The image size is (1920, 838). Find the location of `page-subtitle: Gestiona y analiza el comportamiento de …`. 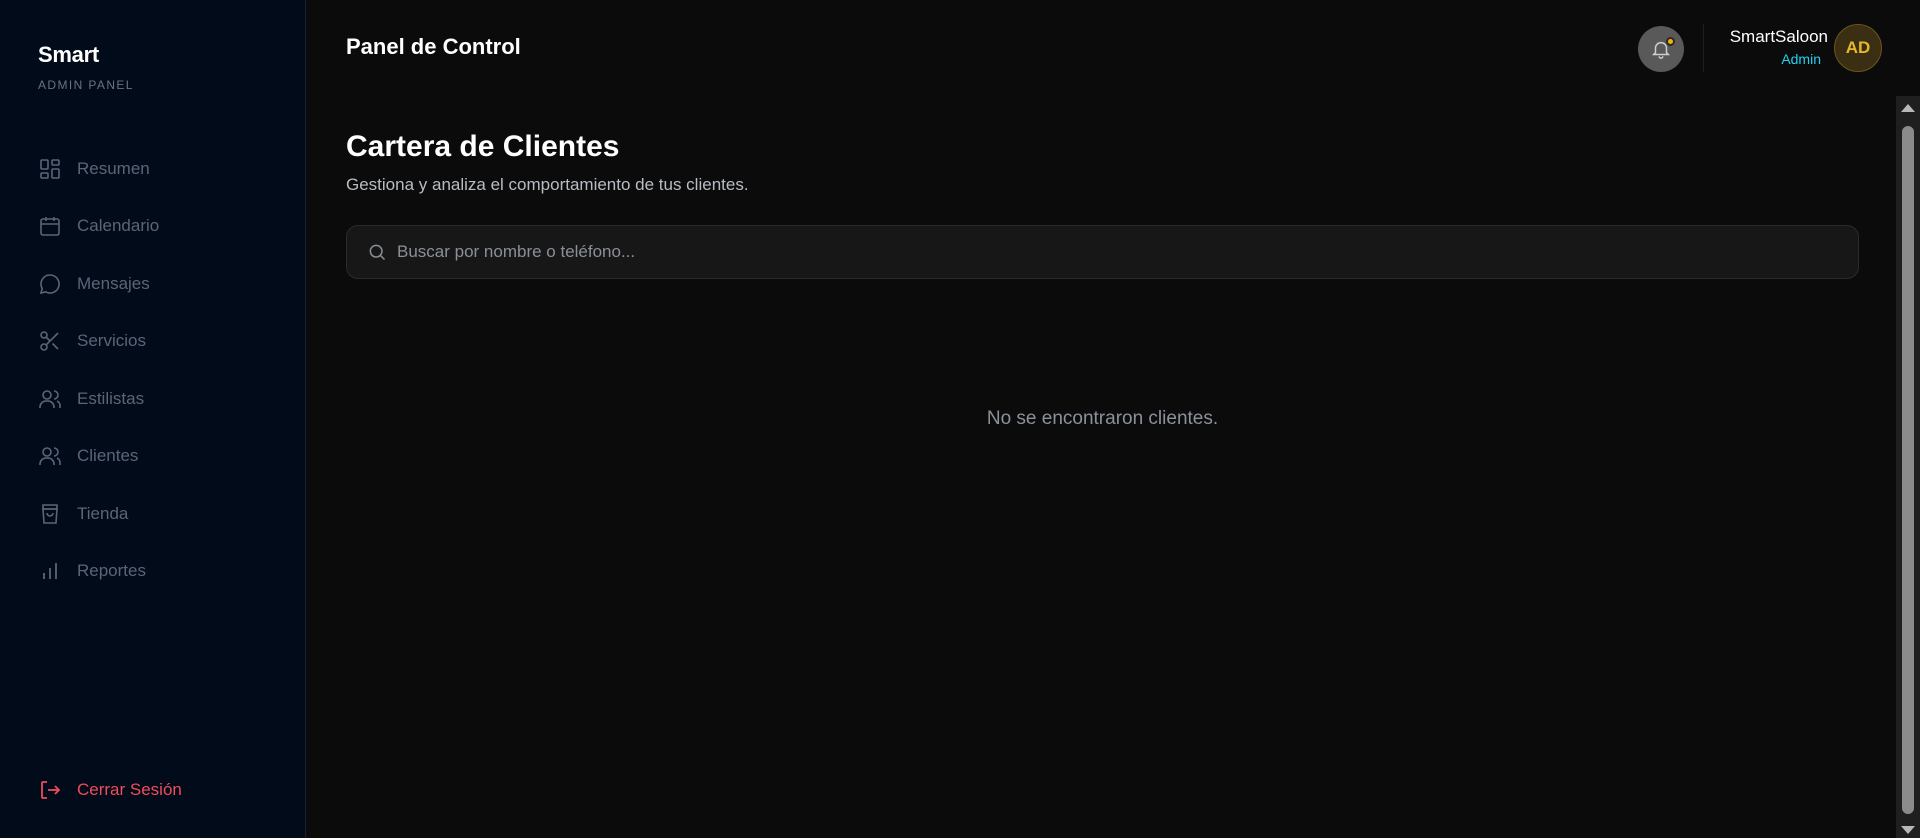

page-subtitle: Gestiona y analiza el comportamiento de … is located at coordinates (547, 184).